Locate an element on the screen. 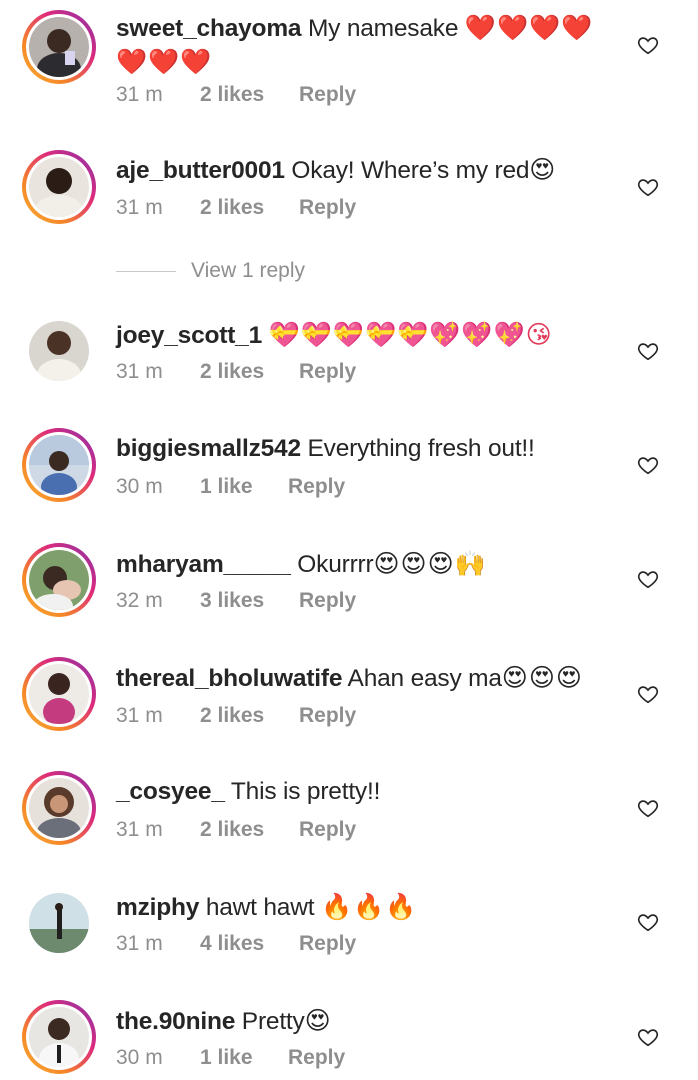  comment-meta: 32 m 3 likes Reply is located at coordinates (236, 601).